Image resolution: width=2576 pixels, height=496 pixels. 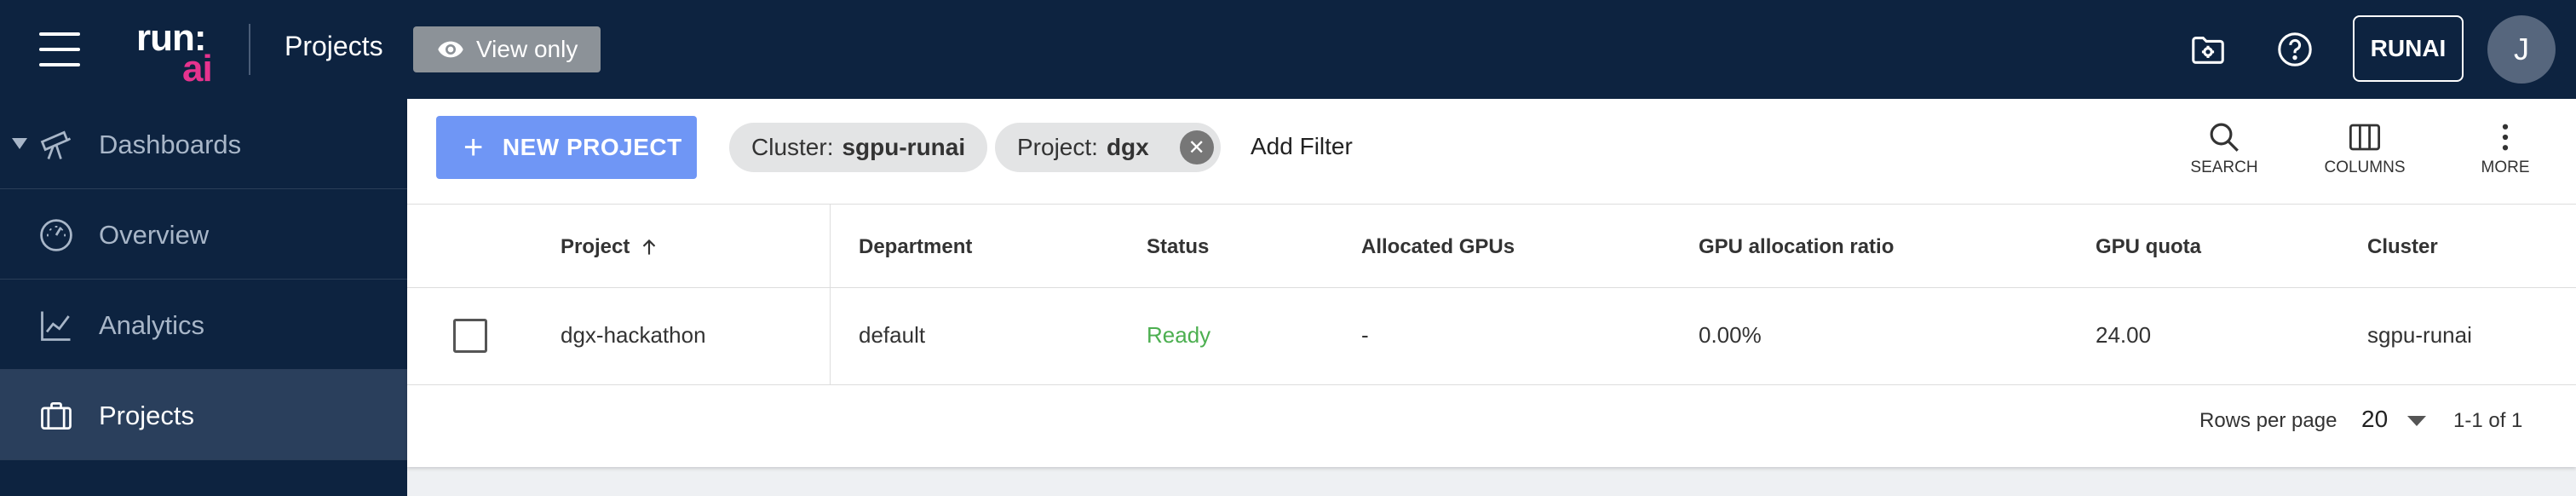 I want to click on cell-gpu-allocation-ratio: 0.00%, so click(x=1731, y=335).